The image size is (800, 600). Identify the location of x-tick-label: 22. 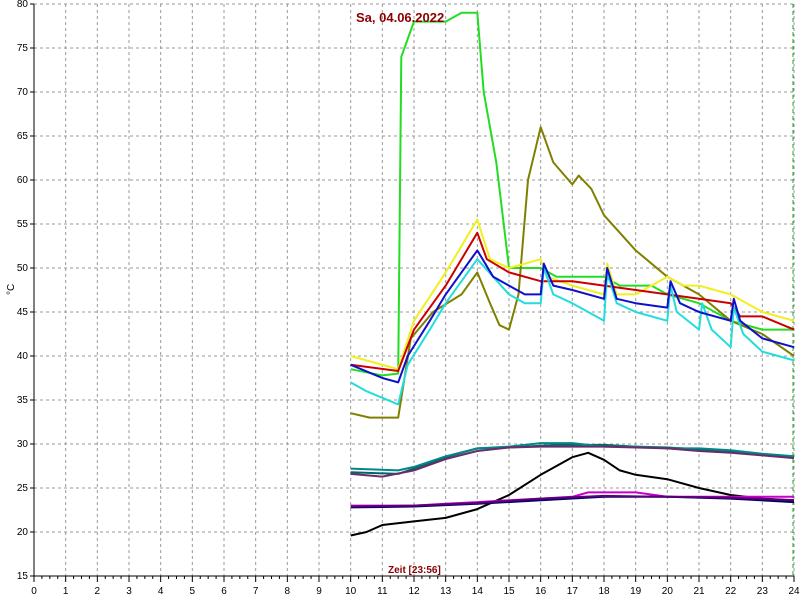
(731, 591).